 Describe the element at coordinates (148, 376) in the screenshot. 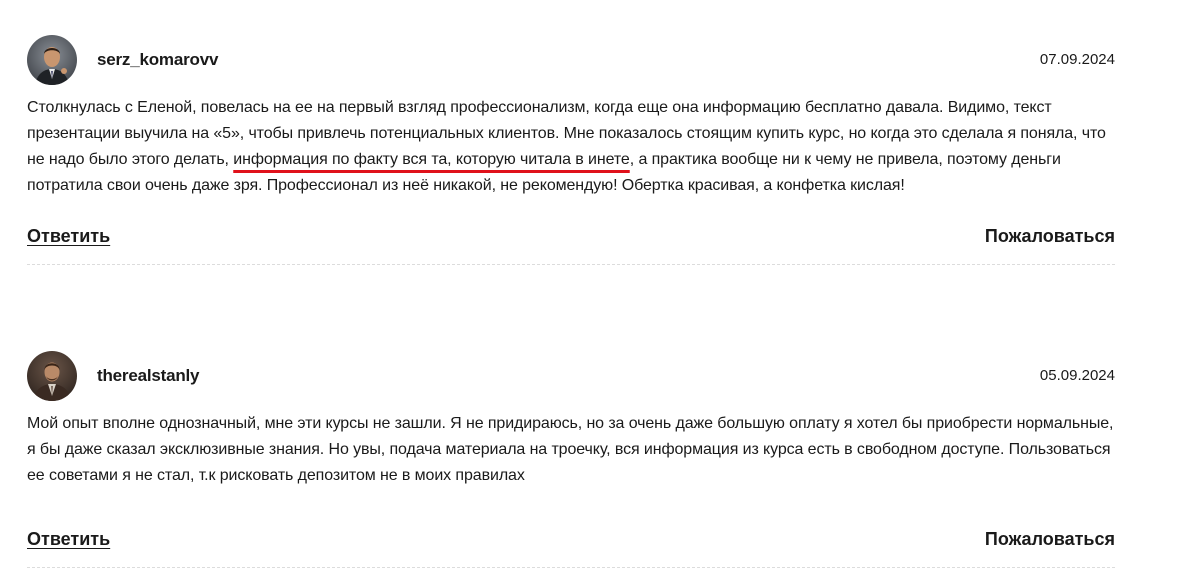

I see `username: therealstanly` at that location.